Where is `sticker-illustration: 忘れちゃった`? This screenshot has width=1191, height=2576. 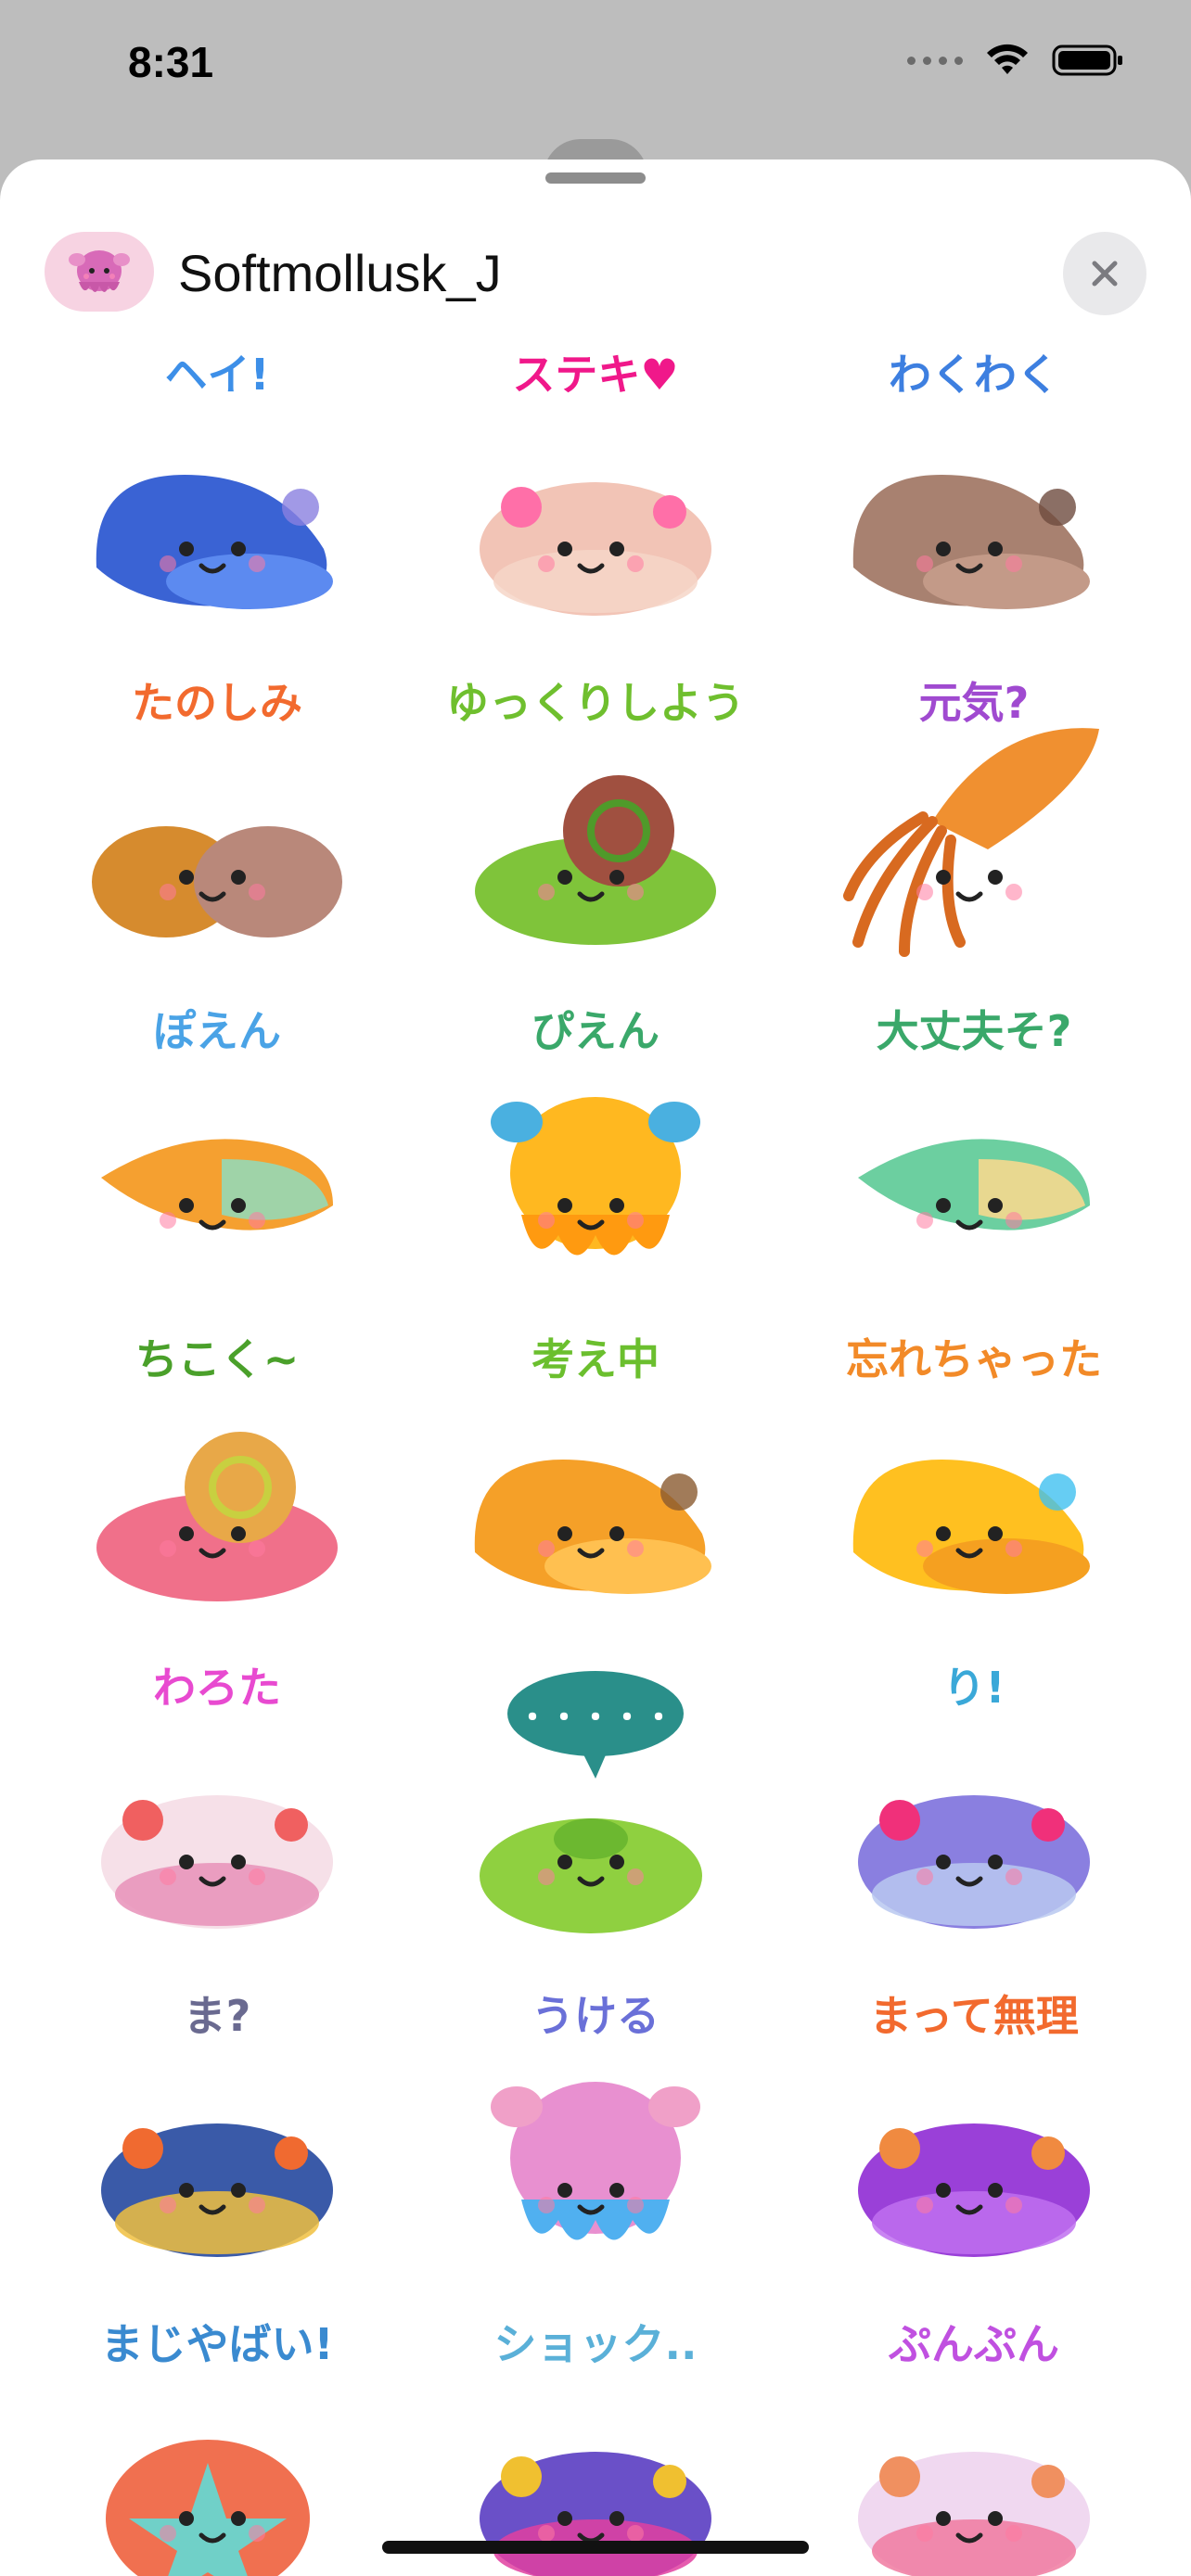
sticker-illustration: 忘れちゃった is located at coordinates (974, 1463).